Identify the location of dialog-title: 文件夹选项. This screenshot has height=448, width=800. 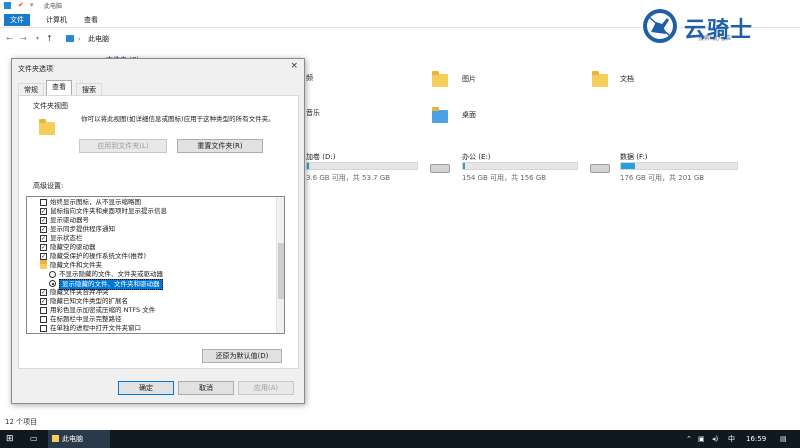
(35, 69).